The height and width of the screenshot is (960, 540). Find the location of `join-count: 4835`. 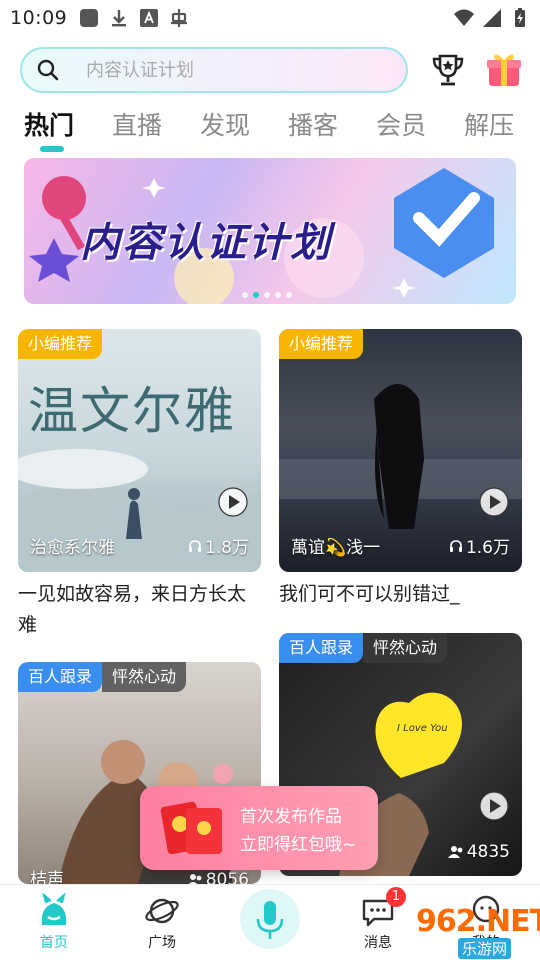

join-count: 4835 is located at coordinates (478, 852).